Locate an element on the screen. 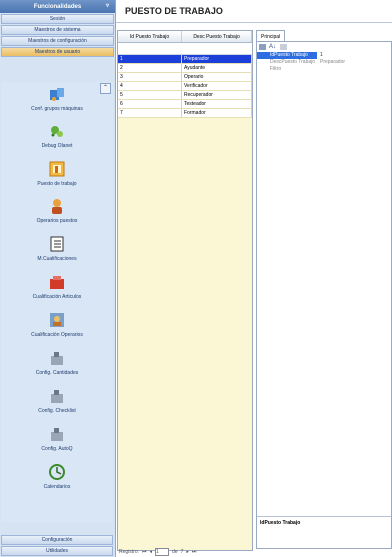 This screenshot has height=557, width=392. item-label: Config. Cantidades is located at coordinates (57, 373).